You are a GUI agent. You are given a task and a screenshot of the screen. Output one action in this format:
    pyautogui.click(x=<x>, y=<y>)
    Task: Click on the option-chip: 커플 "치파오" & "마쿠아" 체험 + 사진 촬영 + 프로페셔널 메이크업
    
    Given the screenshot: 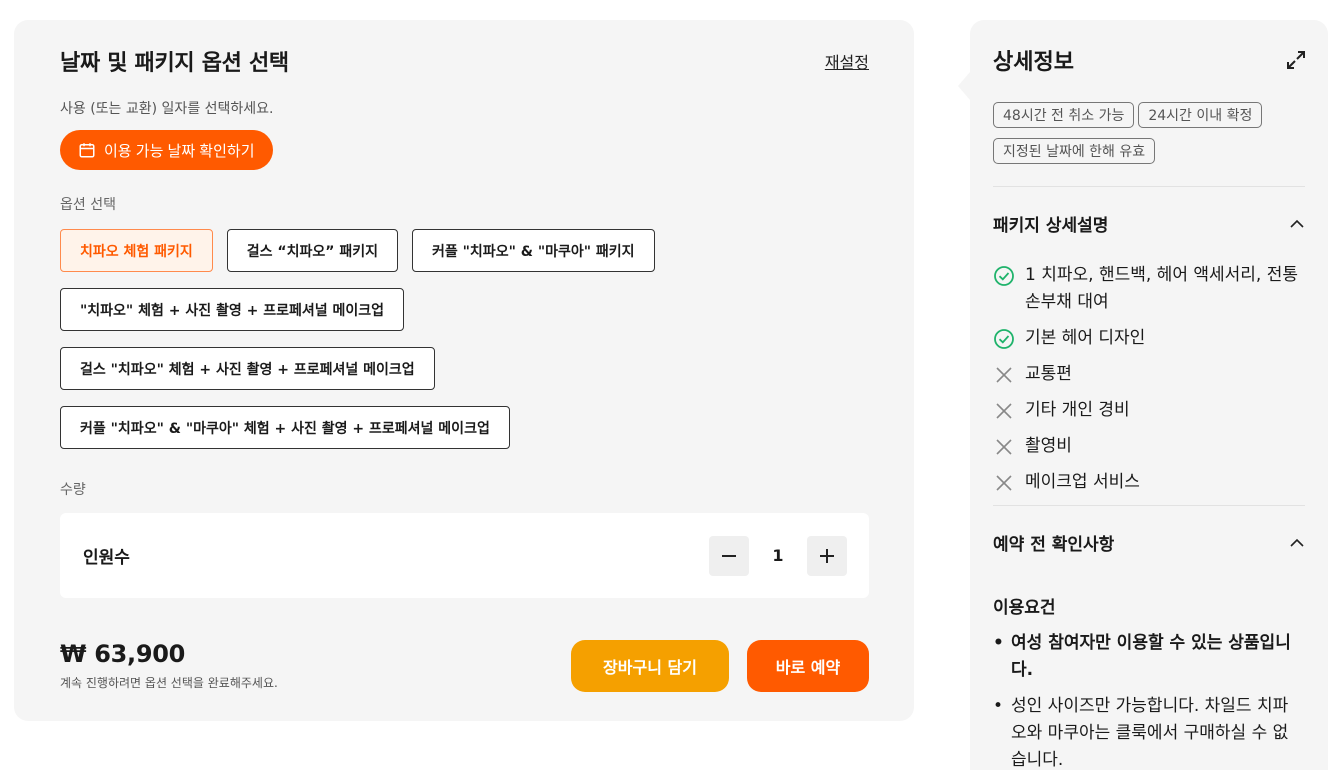 What is the action you would take?
    pyautogui.click(x=285, y=427)
    